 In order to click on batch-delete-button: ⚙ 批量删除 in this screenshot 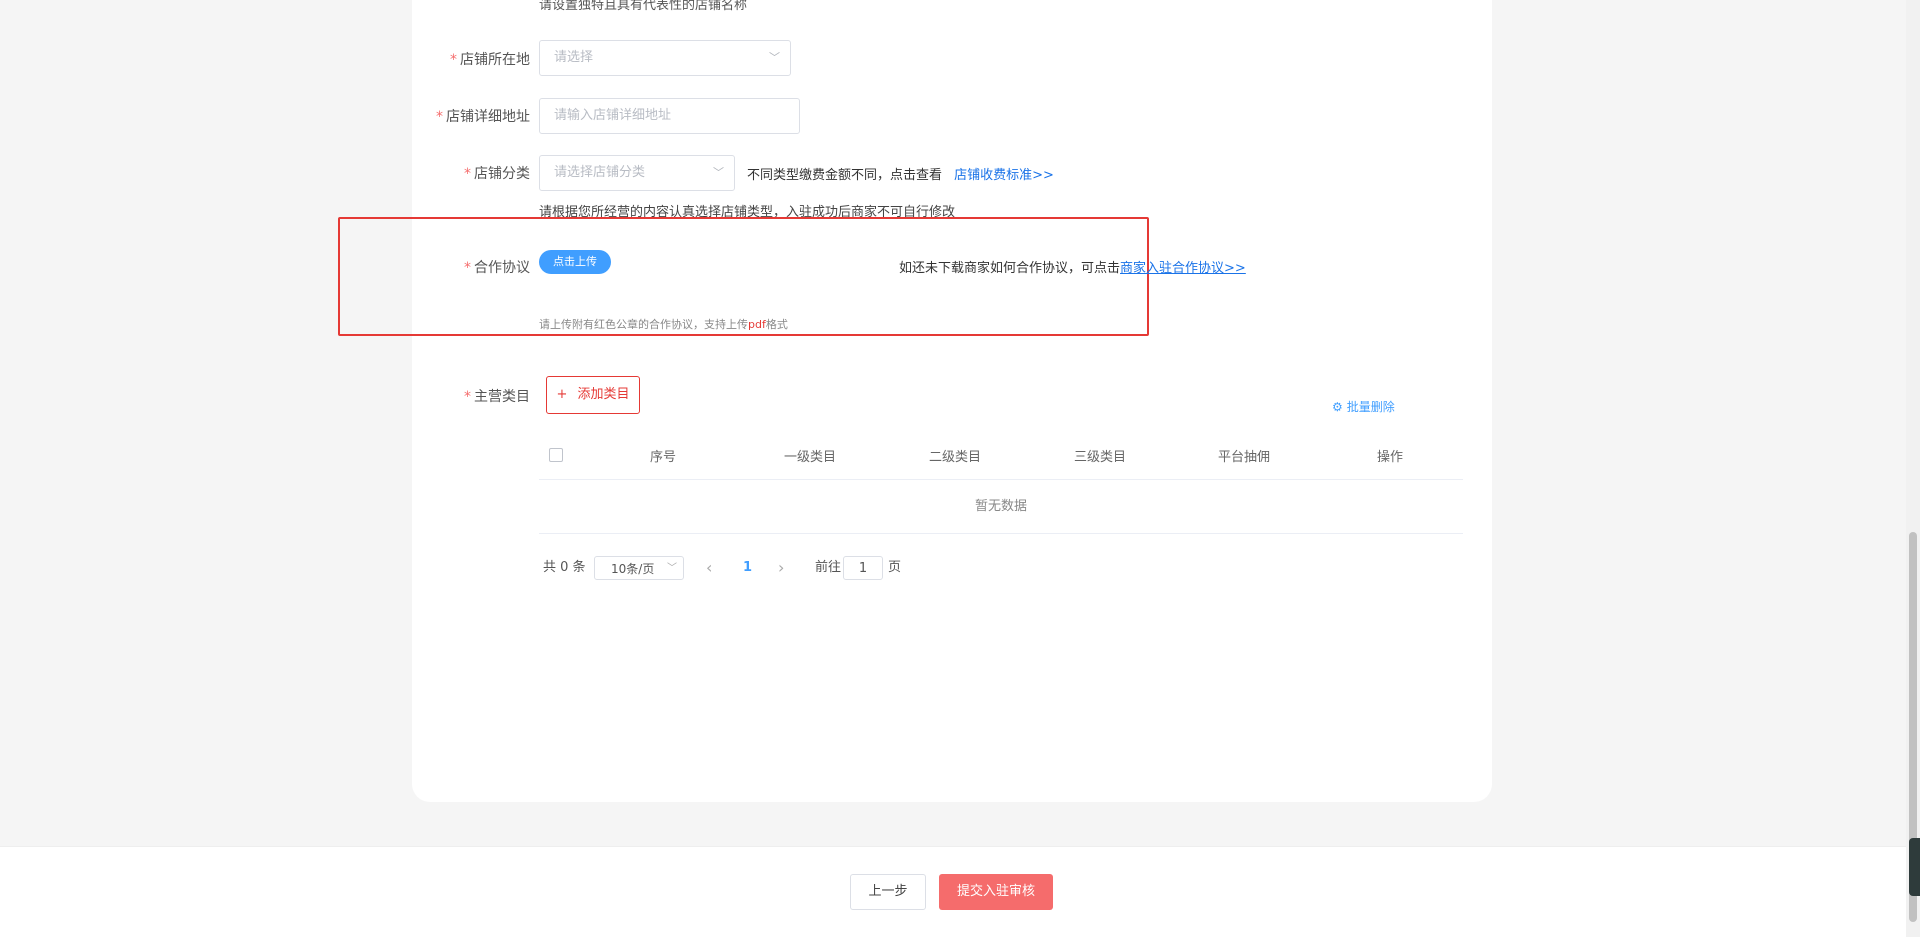, I will do `click(1363, 406)`.